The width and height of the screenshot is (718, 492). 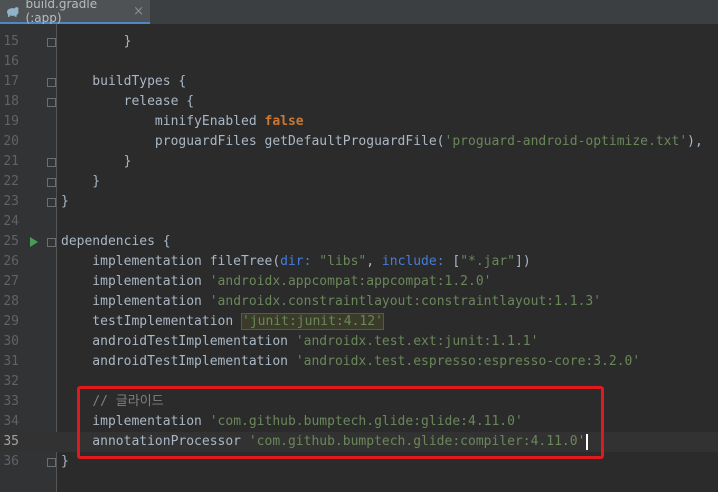 I want to click on line-number: 27, so click(x=11, y=281).